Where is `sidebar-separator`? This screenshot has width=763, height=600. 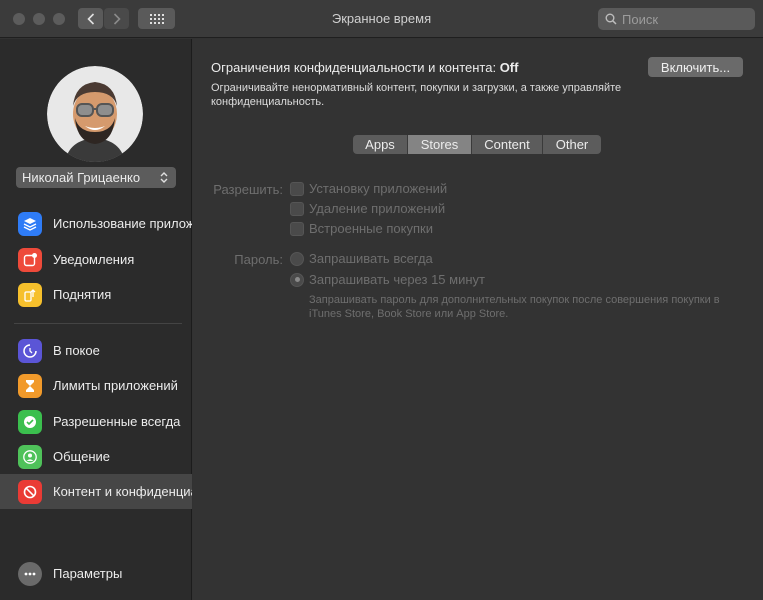 sidebar-separator is located at coordinates (98, 323).